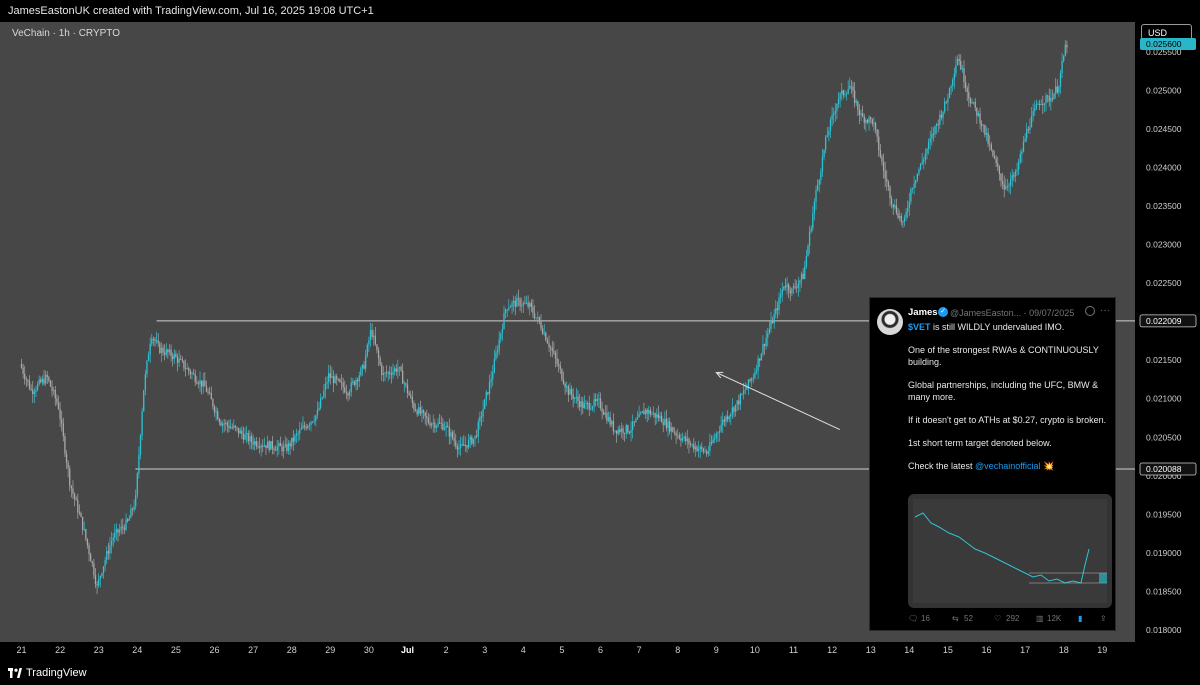 The width and height of the screenshot is (1200, 685). I want to click on collision-emoji: 💥, so click(1049, 466).